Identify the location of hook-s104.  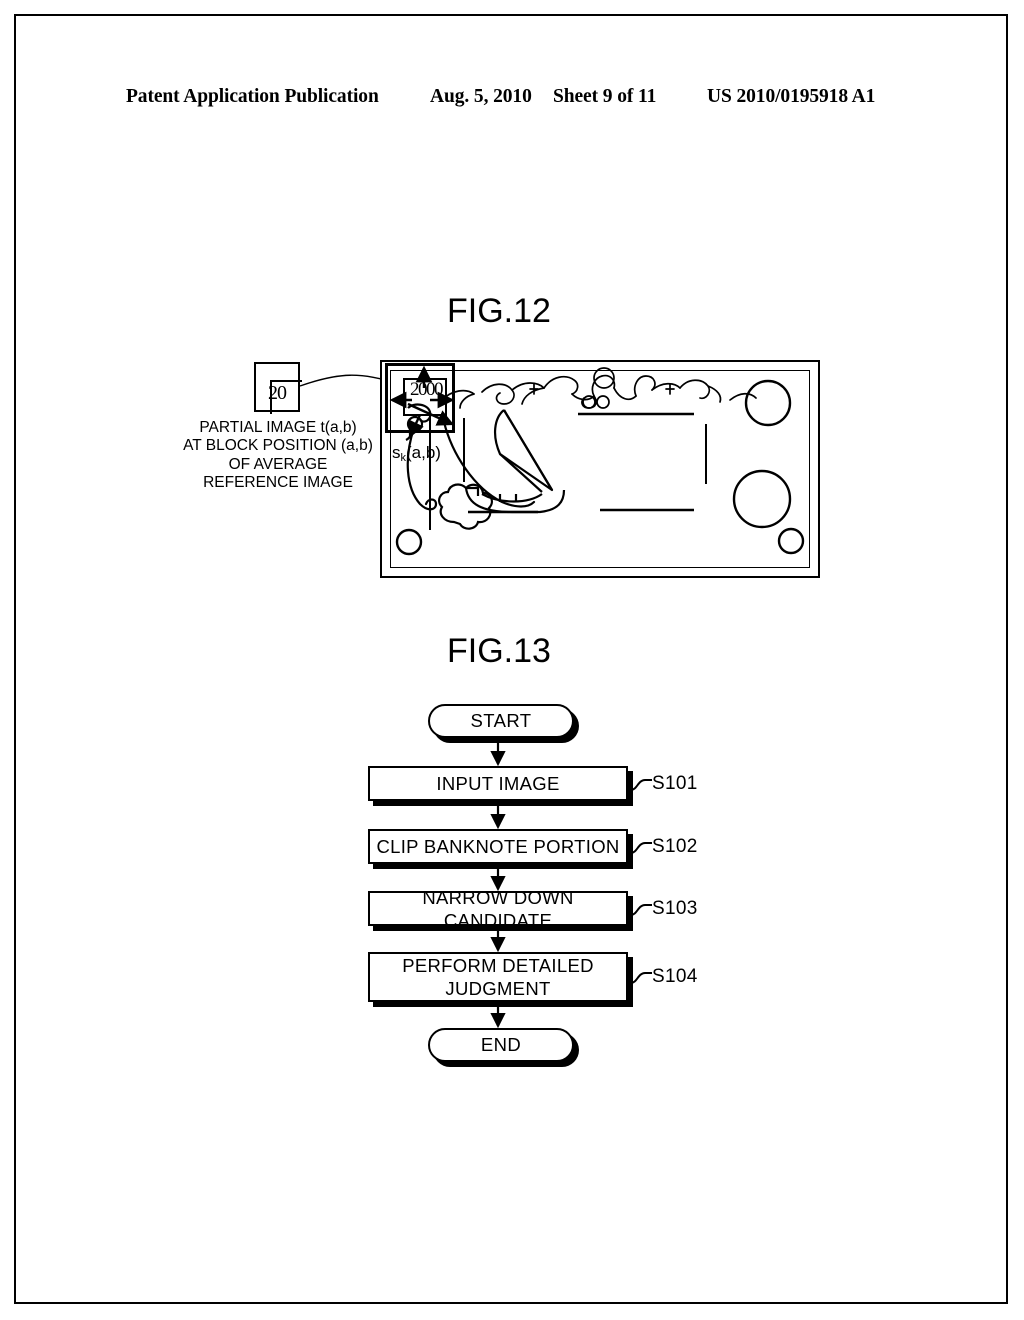
(641, 978).